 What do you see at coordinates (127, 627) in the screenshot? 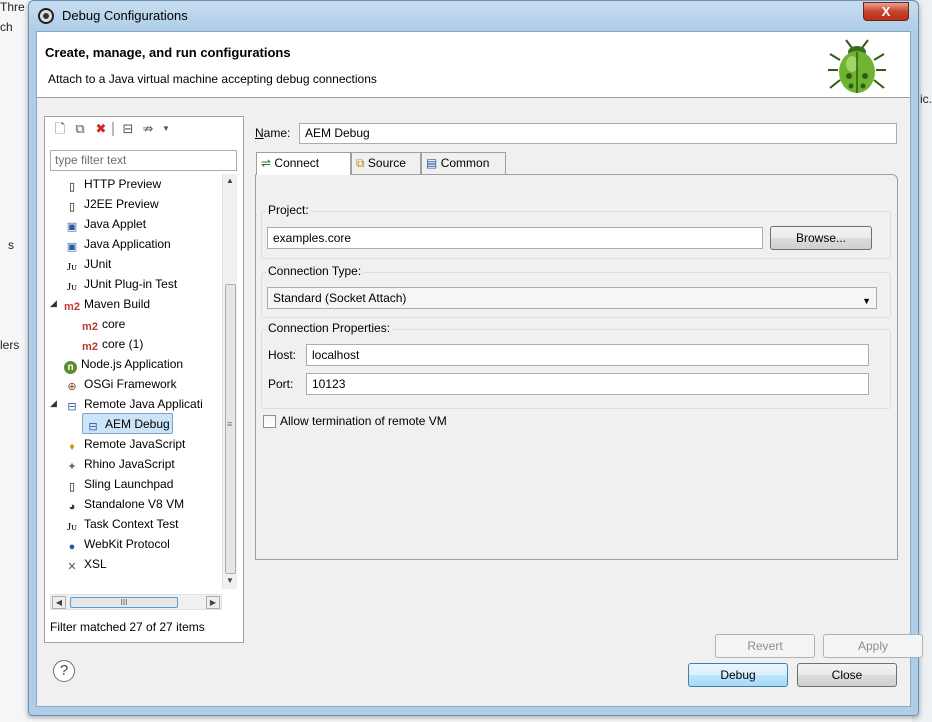
I see `filter-status: Filter matched 27 of 27 items` at bounding box center [127, 627].